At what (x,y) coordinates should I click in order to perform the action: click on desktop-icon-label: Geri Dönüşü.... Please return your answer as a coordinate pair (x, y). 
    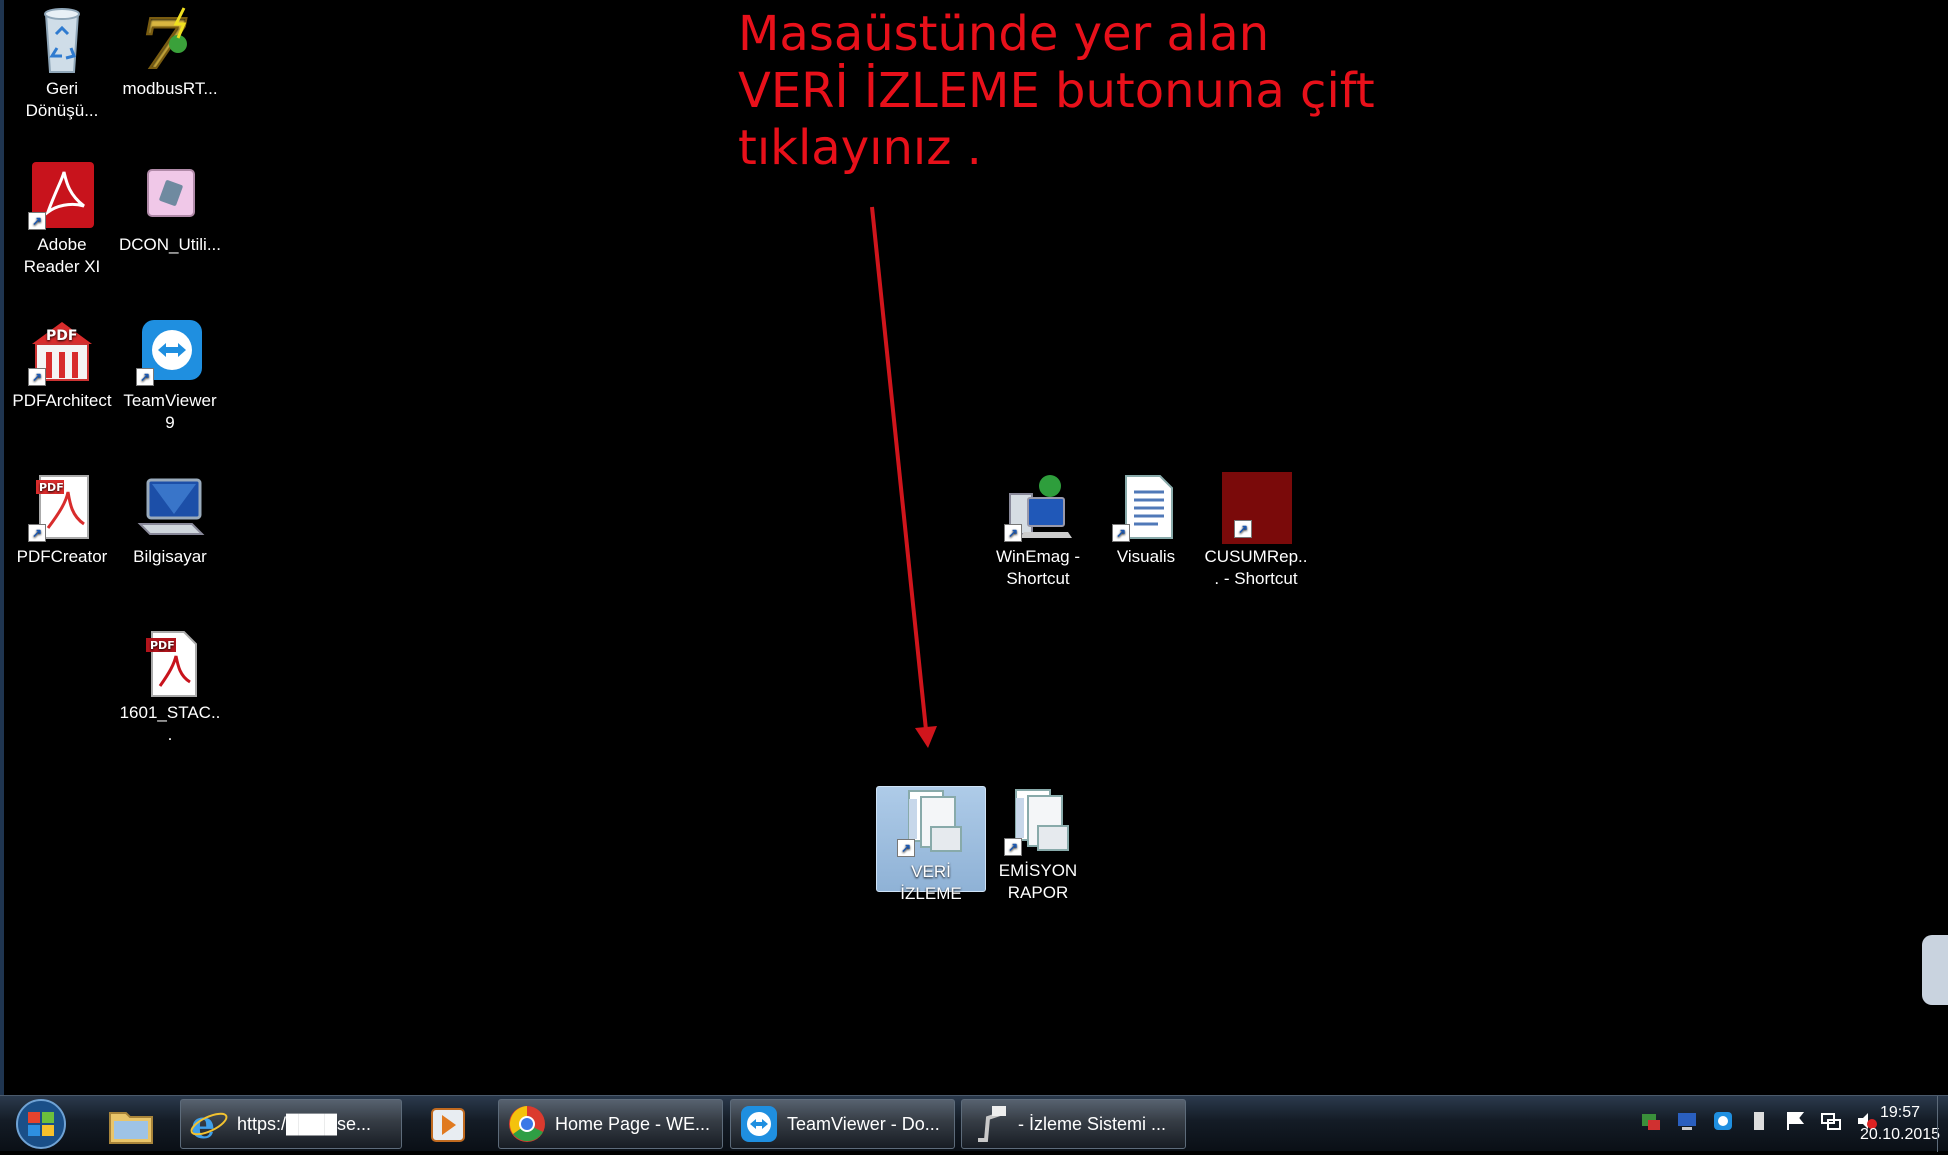
    Looking at the image, I should click on (62, 99).